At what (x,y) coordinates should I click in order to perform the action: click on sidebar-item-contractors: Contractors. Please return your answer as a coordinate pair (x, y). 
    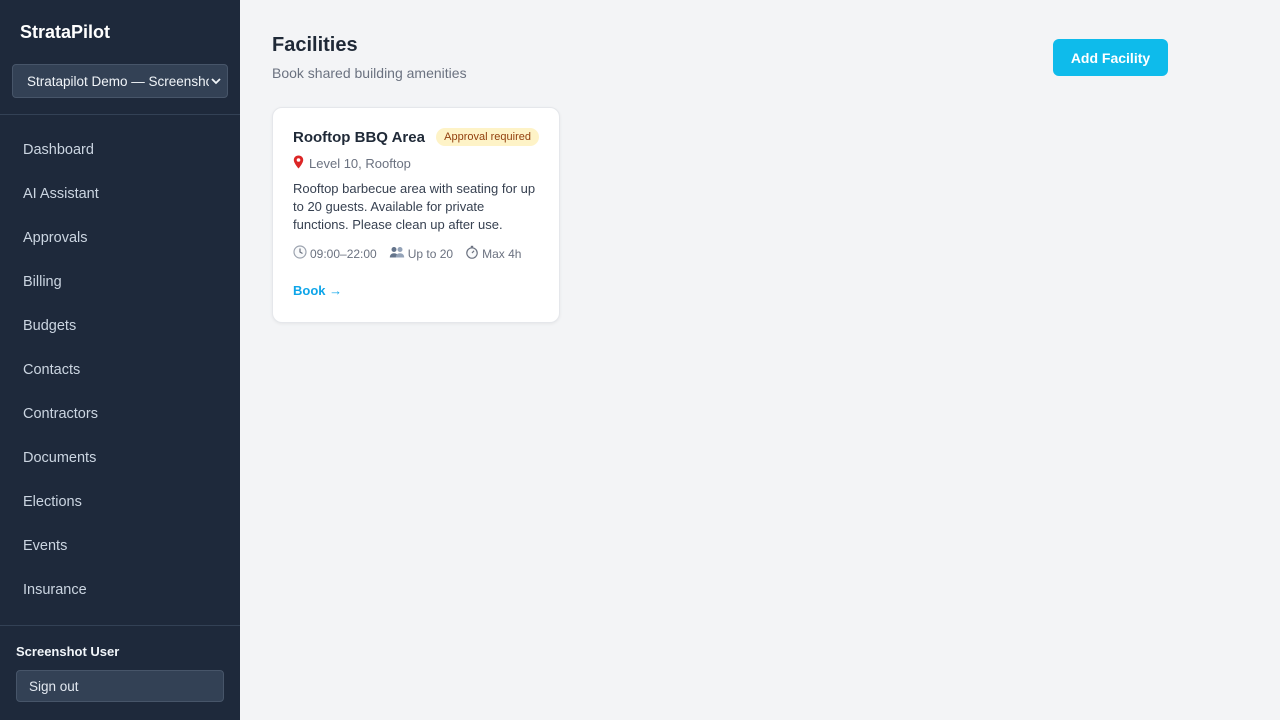
    Looking at the image, I should click on (120, 414).